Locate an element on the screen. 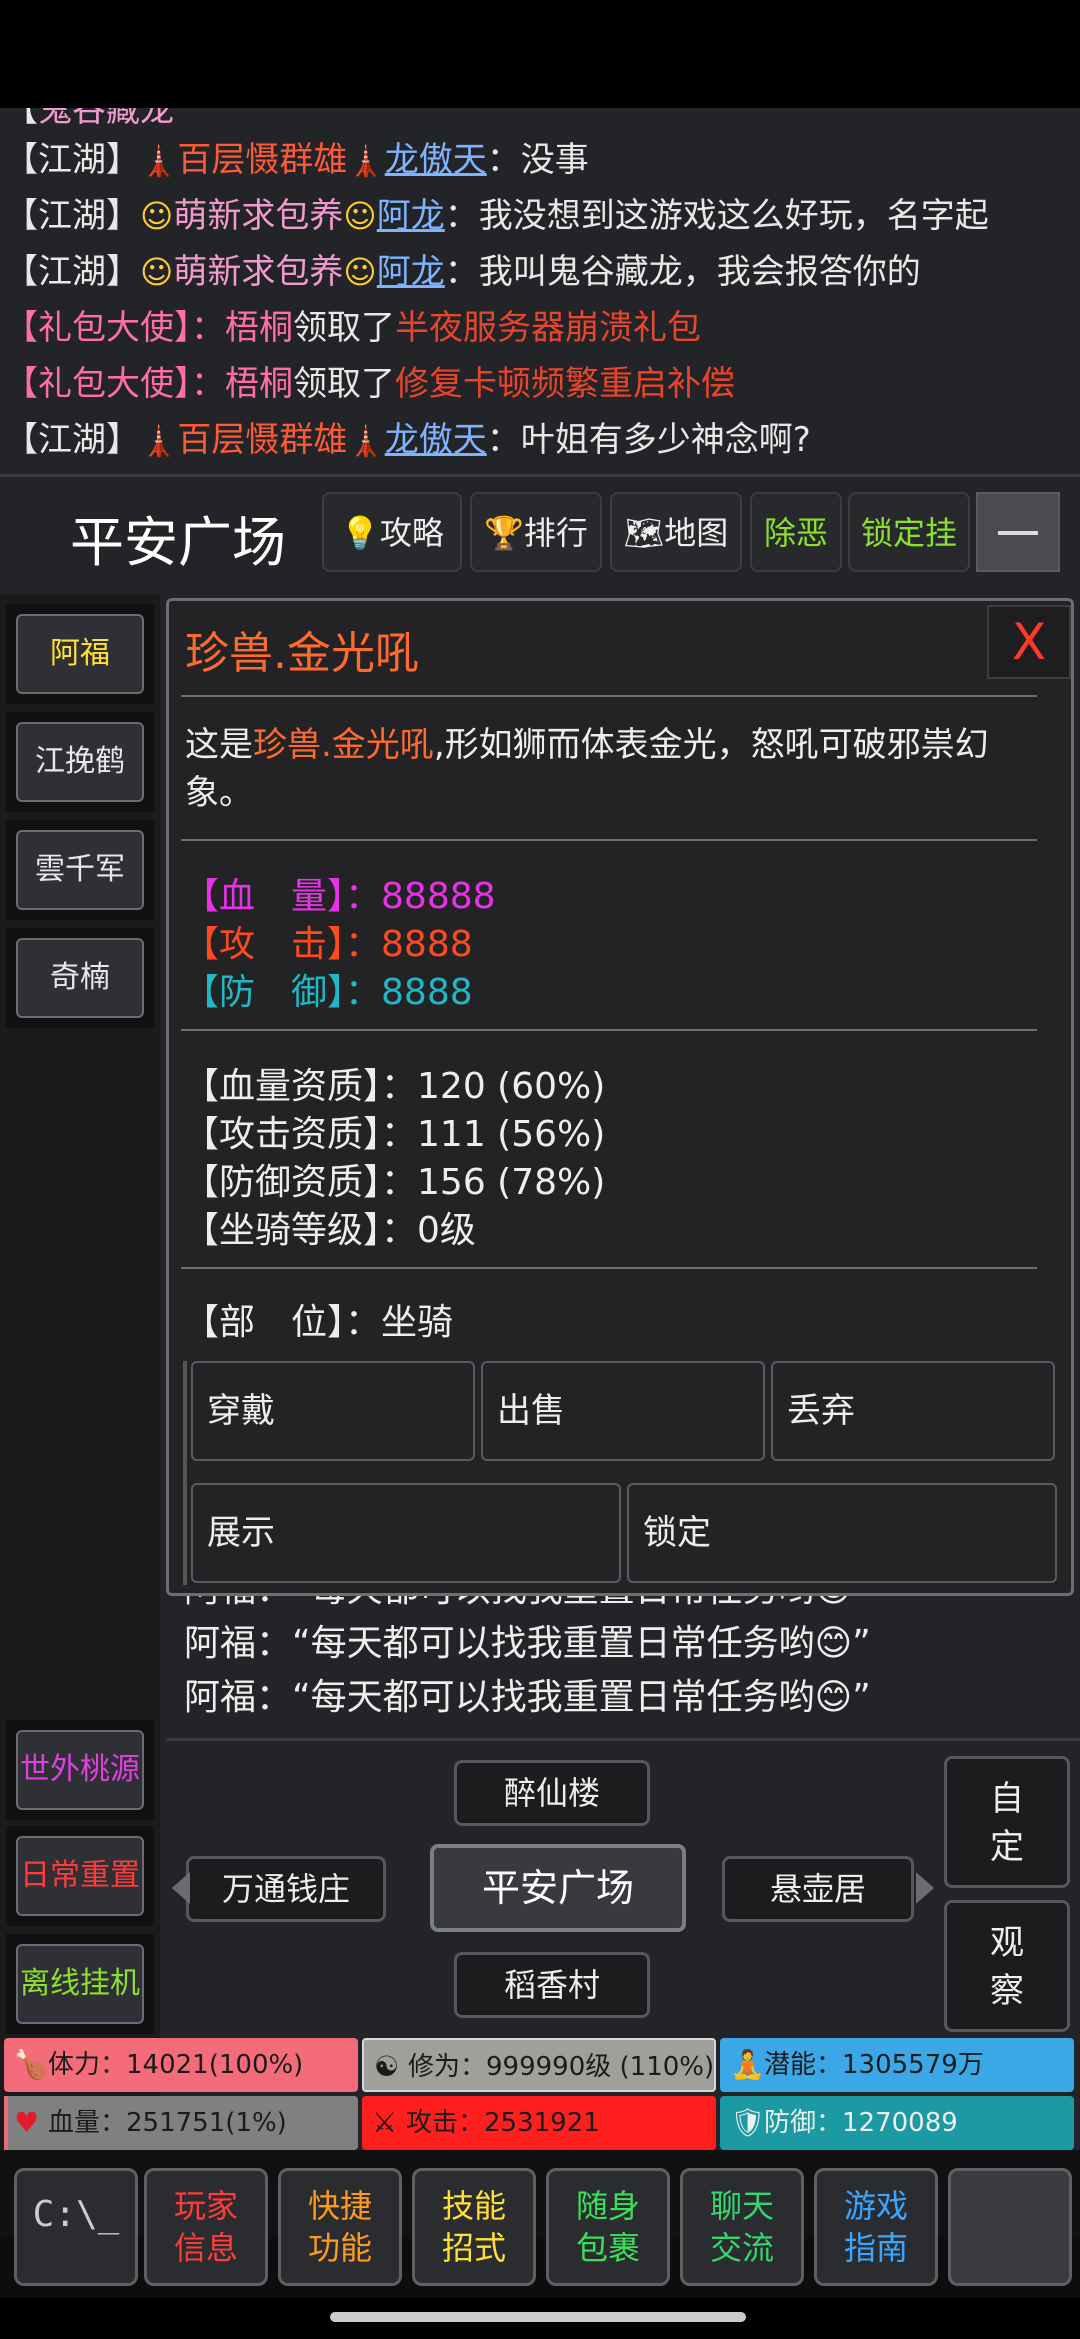 The image size is (1080, 2339). nav-label: 功能 is located at coordinates (339, 2248).